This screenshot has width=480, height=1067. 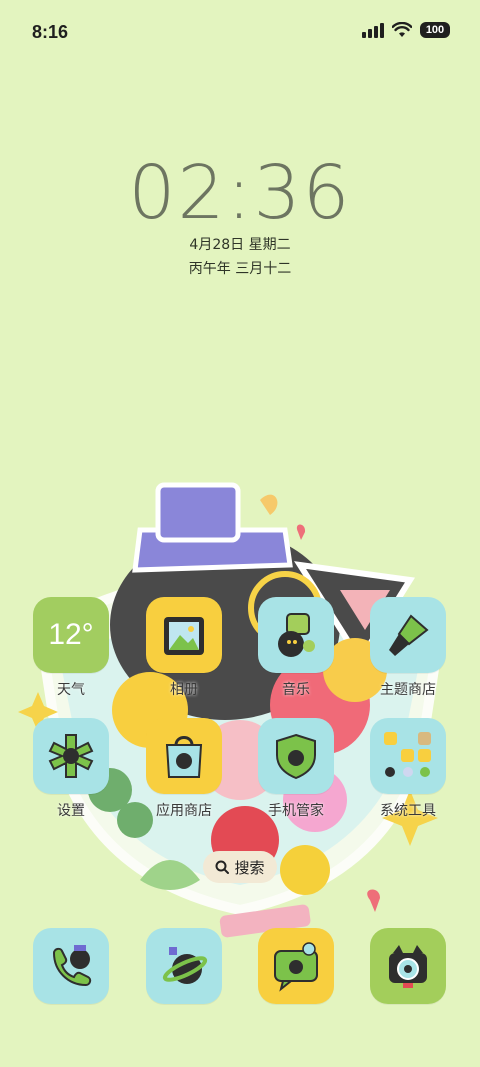 I want to click on app-settings: 设置, so click(x=71, y=769).